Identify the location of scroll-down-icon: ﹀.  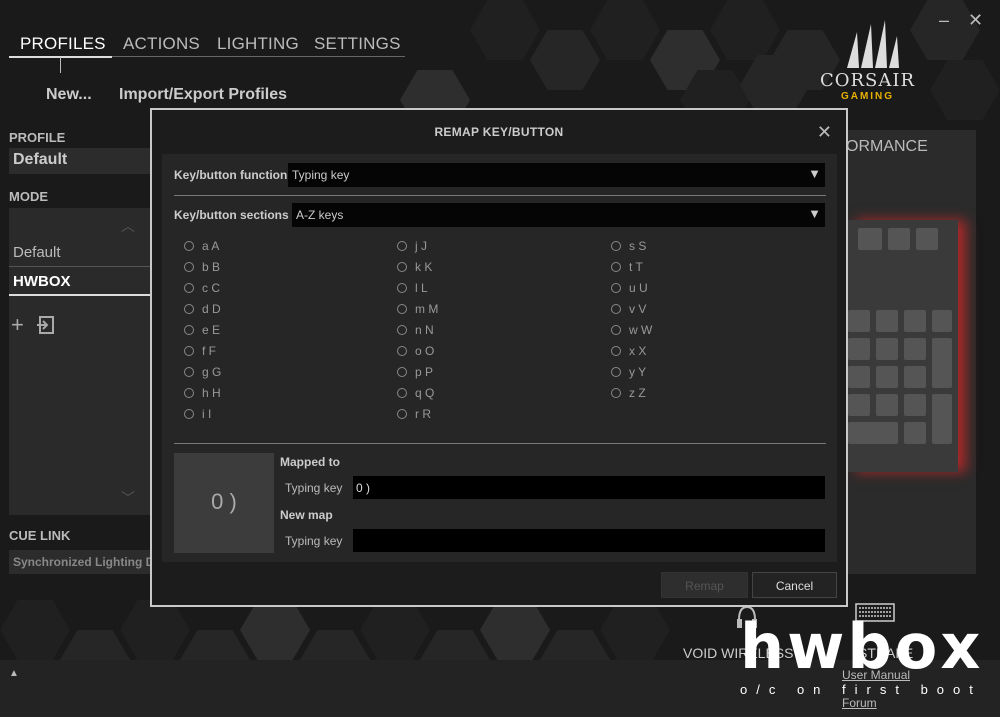
(128, 498).